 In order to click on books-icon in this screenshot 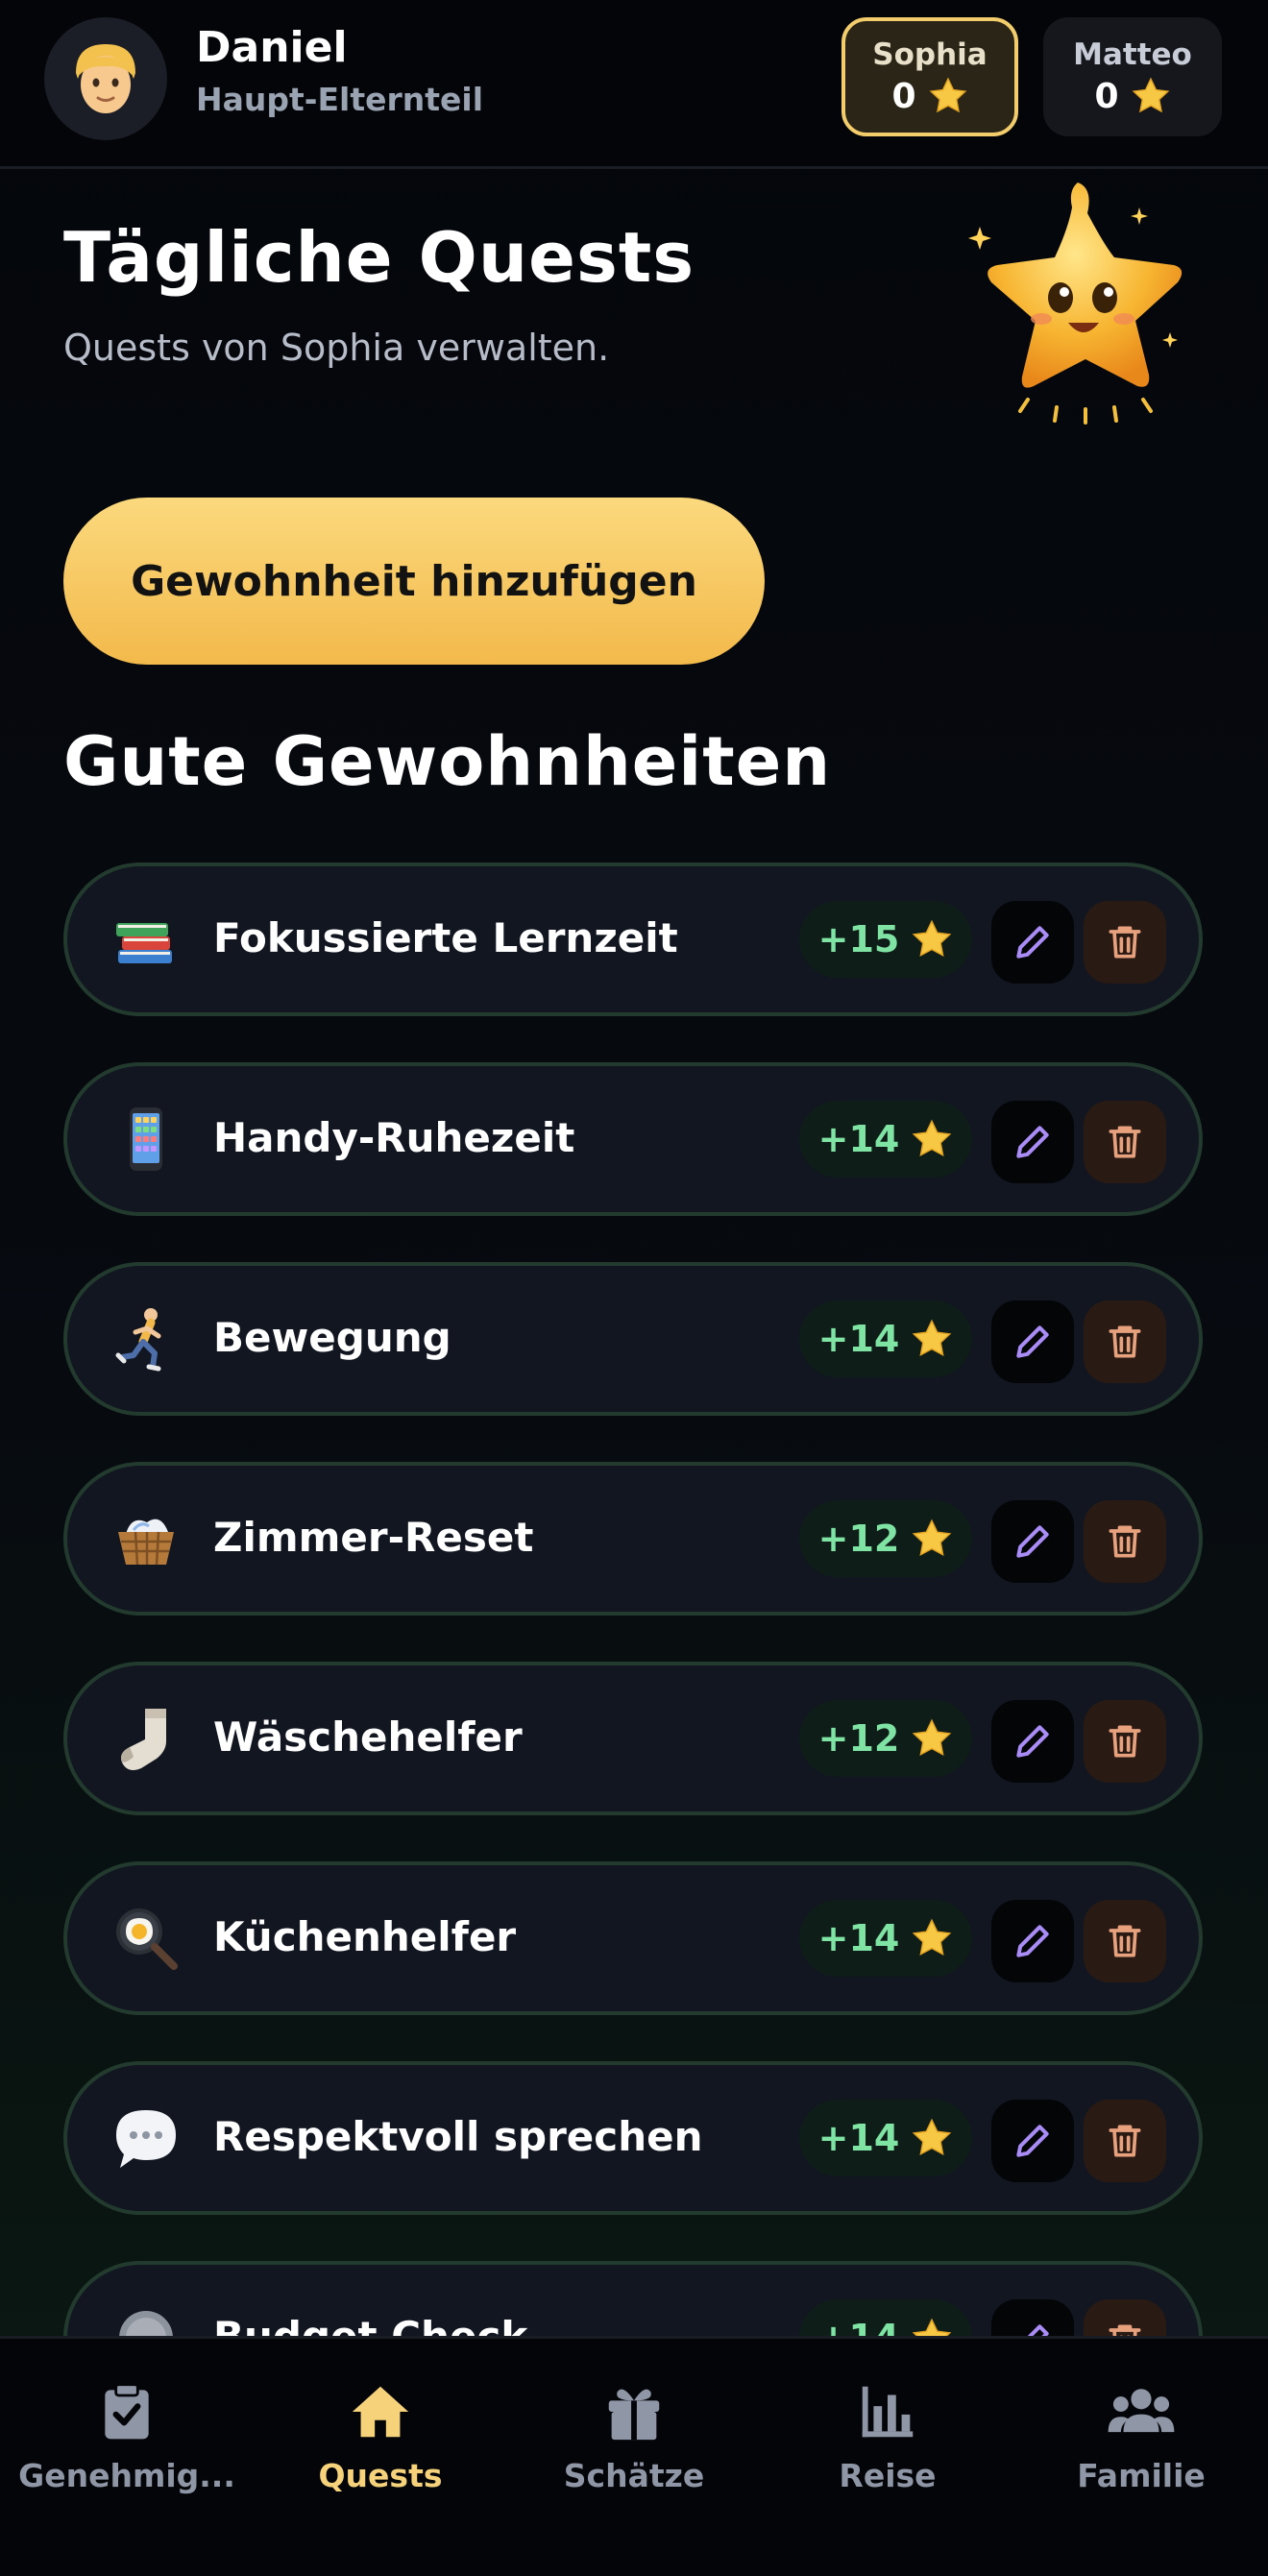, I will do `click(146, 939)`.